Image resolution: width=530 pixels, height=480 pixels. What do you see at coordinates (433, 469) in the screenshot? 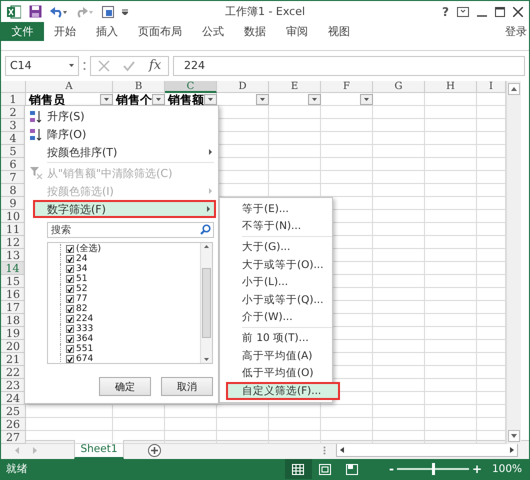
I see `zoom-slider-thumb` at bounding box center [433, 469].